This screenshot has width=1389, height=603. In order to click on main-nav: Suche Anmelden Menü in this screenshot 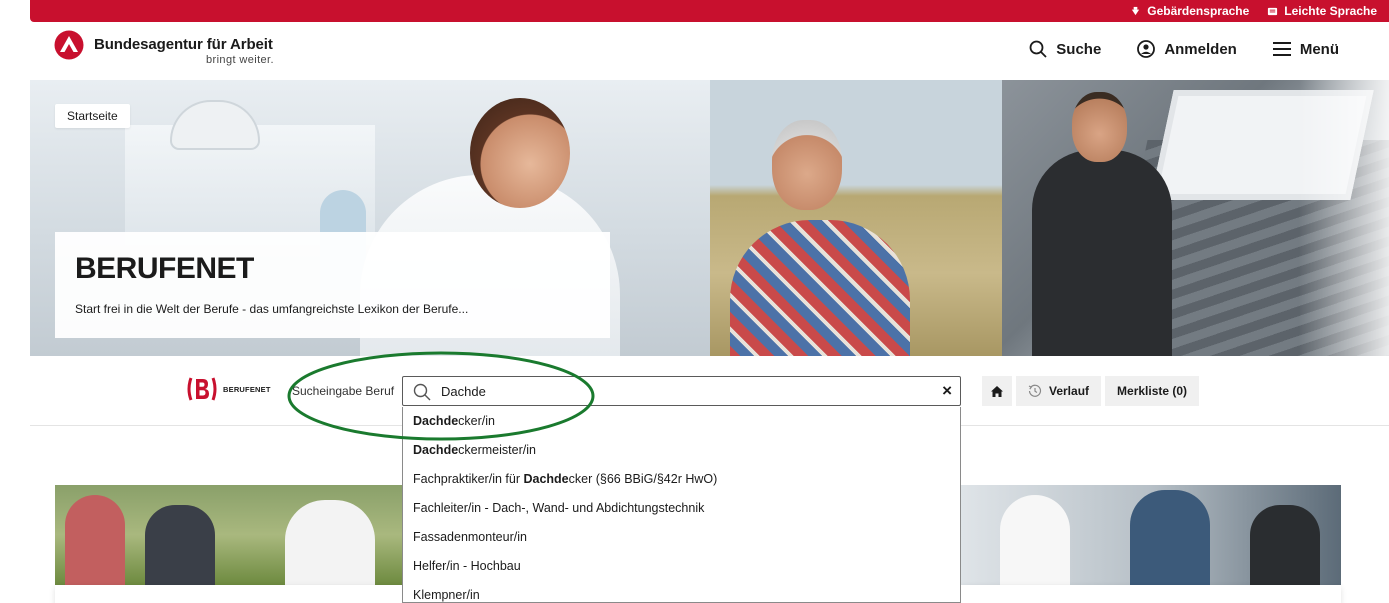, I will do `click(1184, 49)`.